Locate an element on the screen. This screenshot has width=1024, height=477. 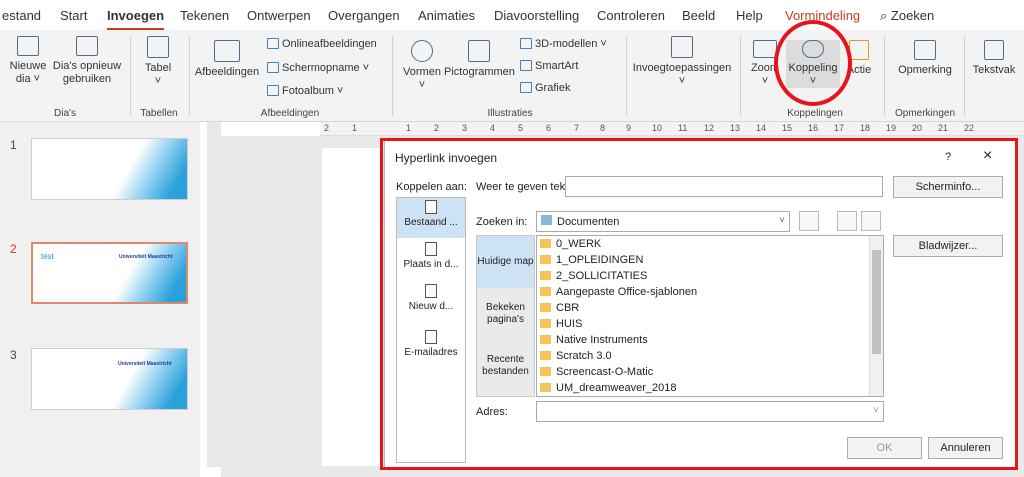
slide-thumbnail-2: test Universiteit Maastricht is located at coordinates (109, 273).